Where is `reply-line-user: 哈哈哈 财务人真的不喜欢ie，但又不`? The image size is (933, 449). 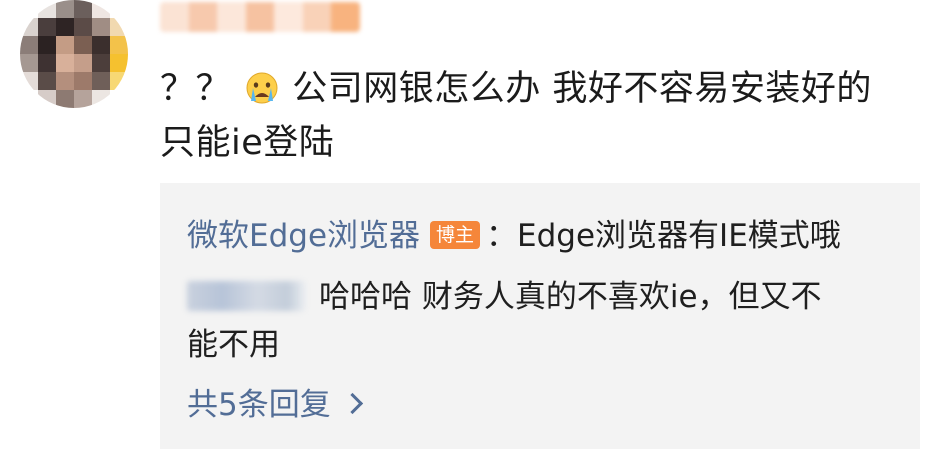
reply-line-user: 哈哈哈 财务人真的不喜欢ie，但又不 is located at coordinates (504, 297).